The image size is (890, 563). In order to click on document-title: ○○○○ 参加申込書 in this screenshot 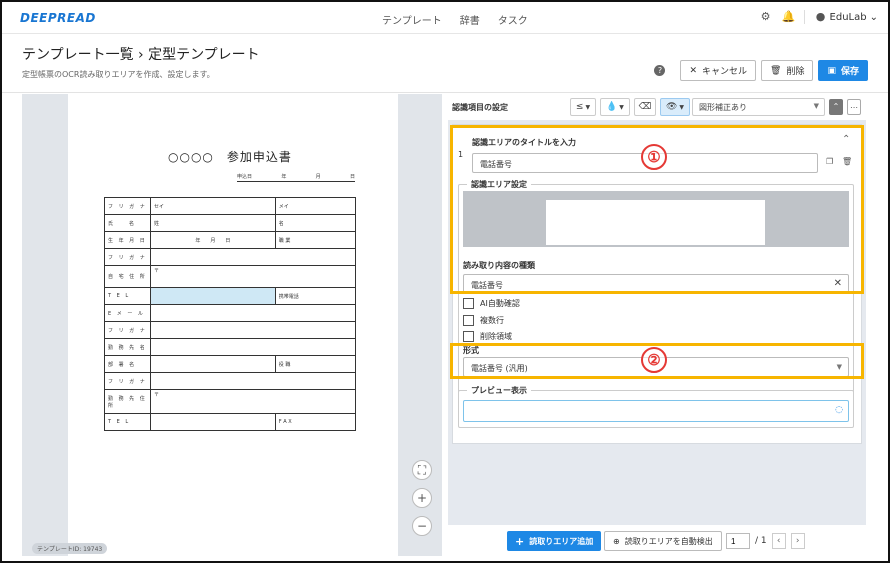, I will do `click(230, 157)`.